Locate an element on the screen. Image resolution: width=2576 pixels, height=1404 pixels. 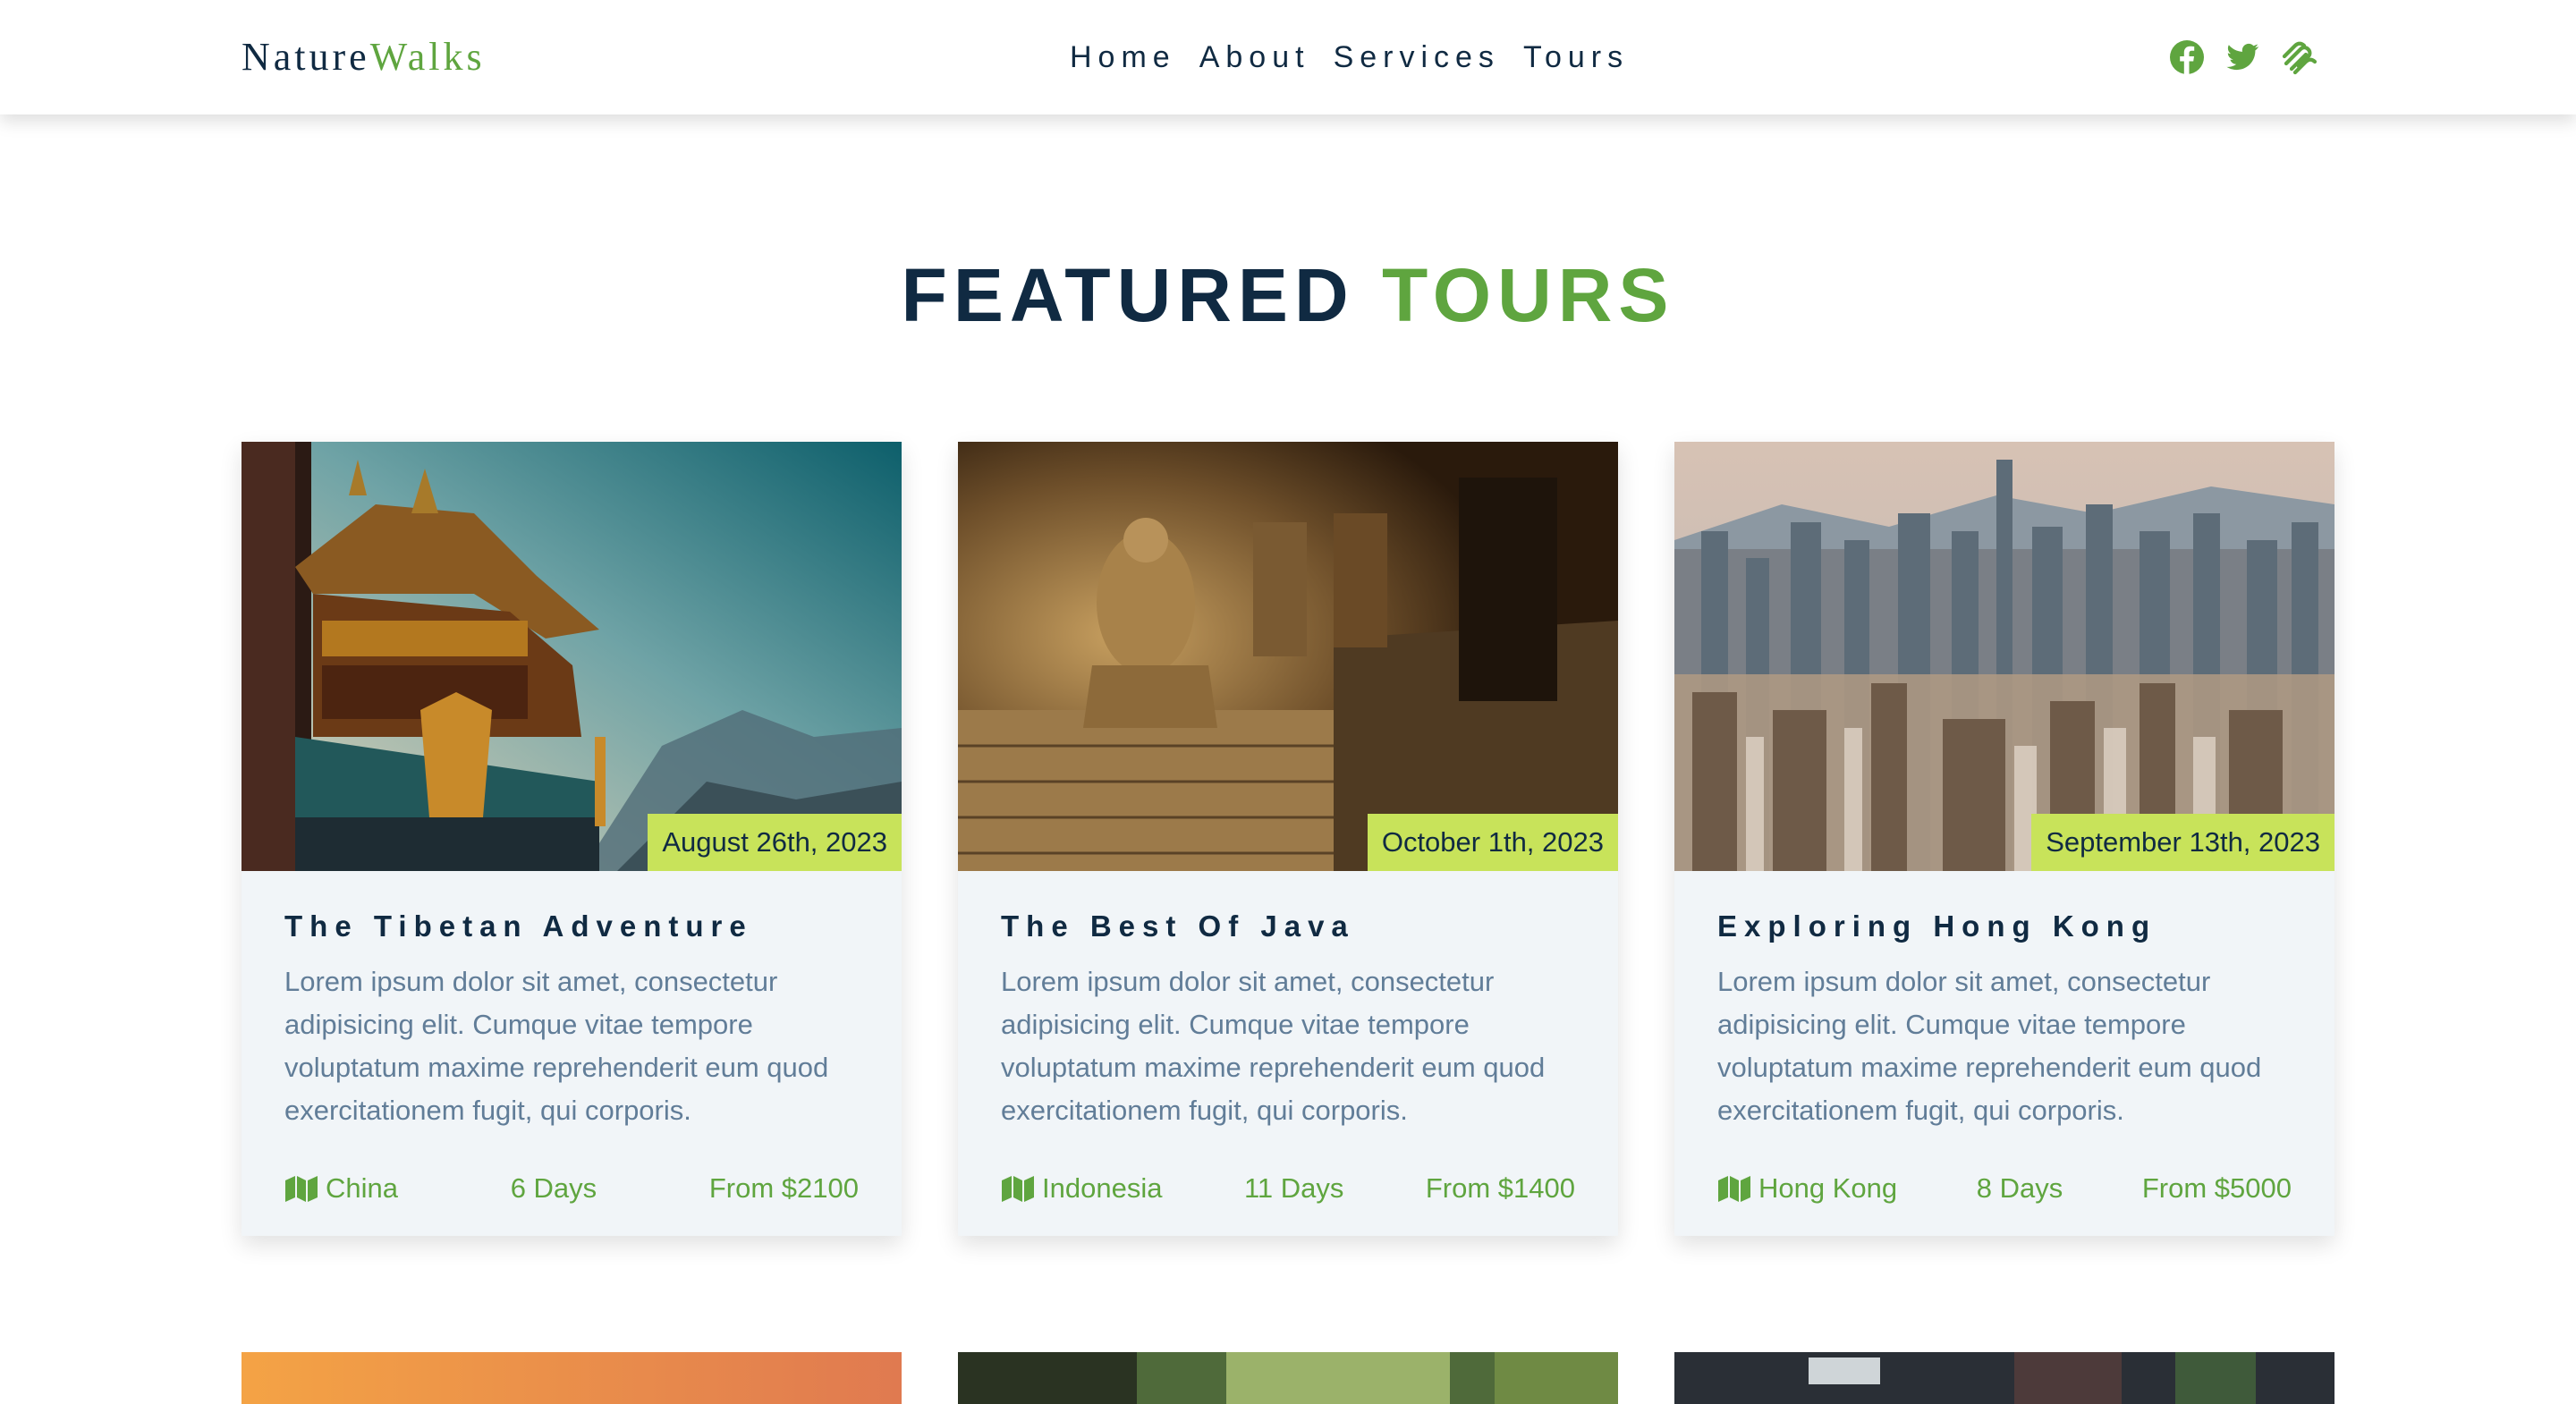
tour-location: Indonesia is located at coordinates (1081, 1189).